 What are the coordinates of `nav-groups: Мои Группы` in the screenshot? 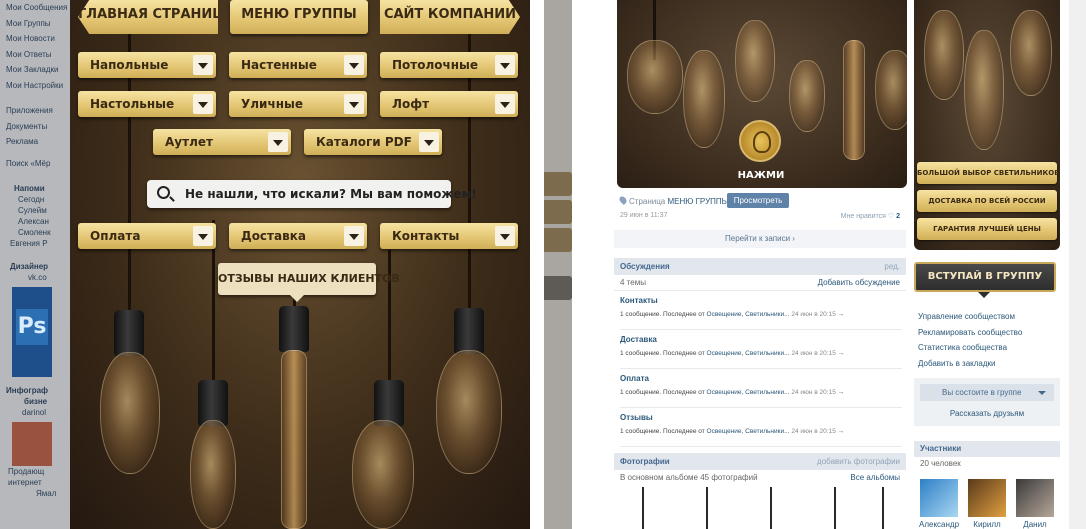 It's located at (35, 24).